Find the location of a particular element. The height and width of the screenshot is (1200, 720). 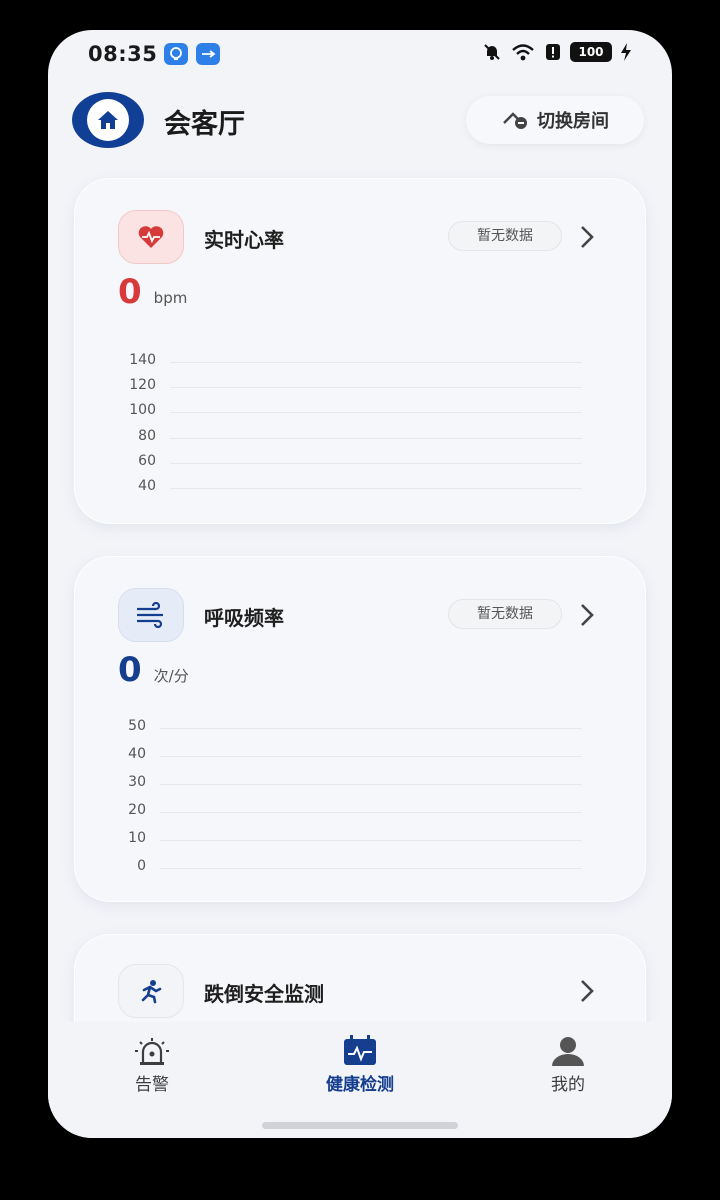

tab-health-check: 健康检测 is located at coordinates (360, 1064).